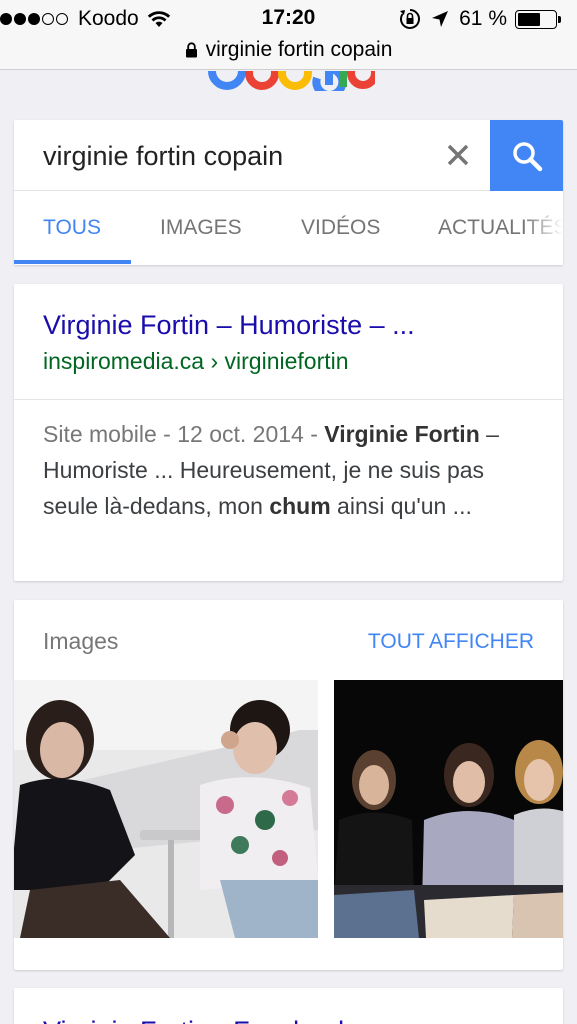 Image resolution: width=577 pixels, height=1024 pixels. I want to click on search-button, so click(526, 155).